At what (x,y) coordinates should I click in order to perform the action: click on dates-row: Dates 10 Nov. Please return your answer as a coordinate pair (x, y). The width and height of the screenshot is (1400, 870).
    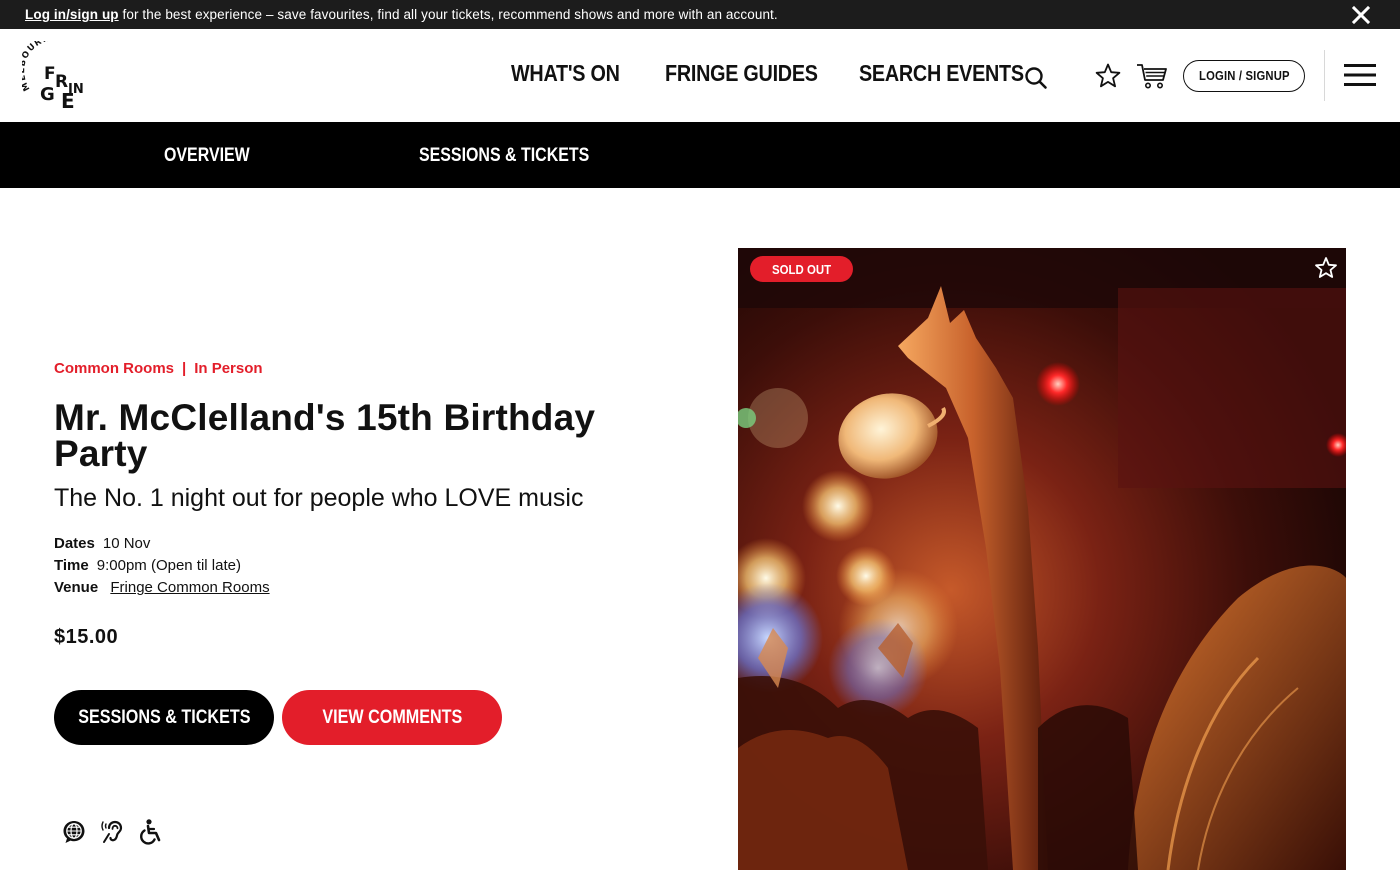
    Looking at the image, I should click on (102, 543).